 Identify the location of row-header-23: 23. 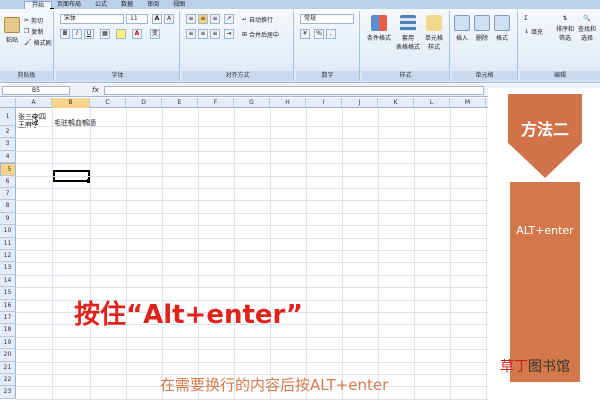
(8, 392).